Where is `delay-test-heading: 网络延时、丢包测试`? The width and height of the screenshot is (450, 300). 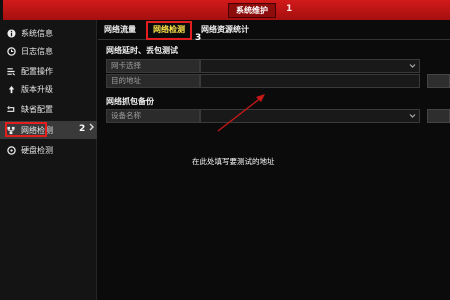
delay-test-heading: 网络延时、丢包测试 is located at coordinates (142, 50).